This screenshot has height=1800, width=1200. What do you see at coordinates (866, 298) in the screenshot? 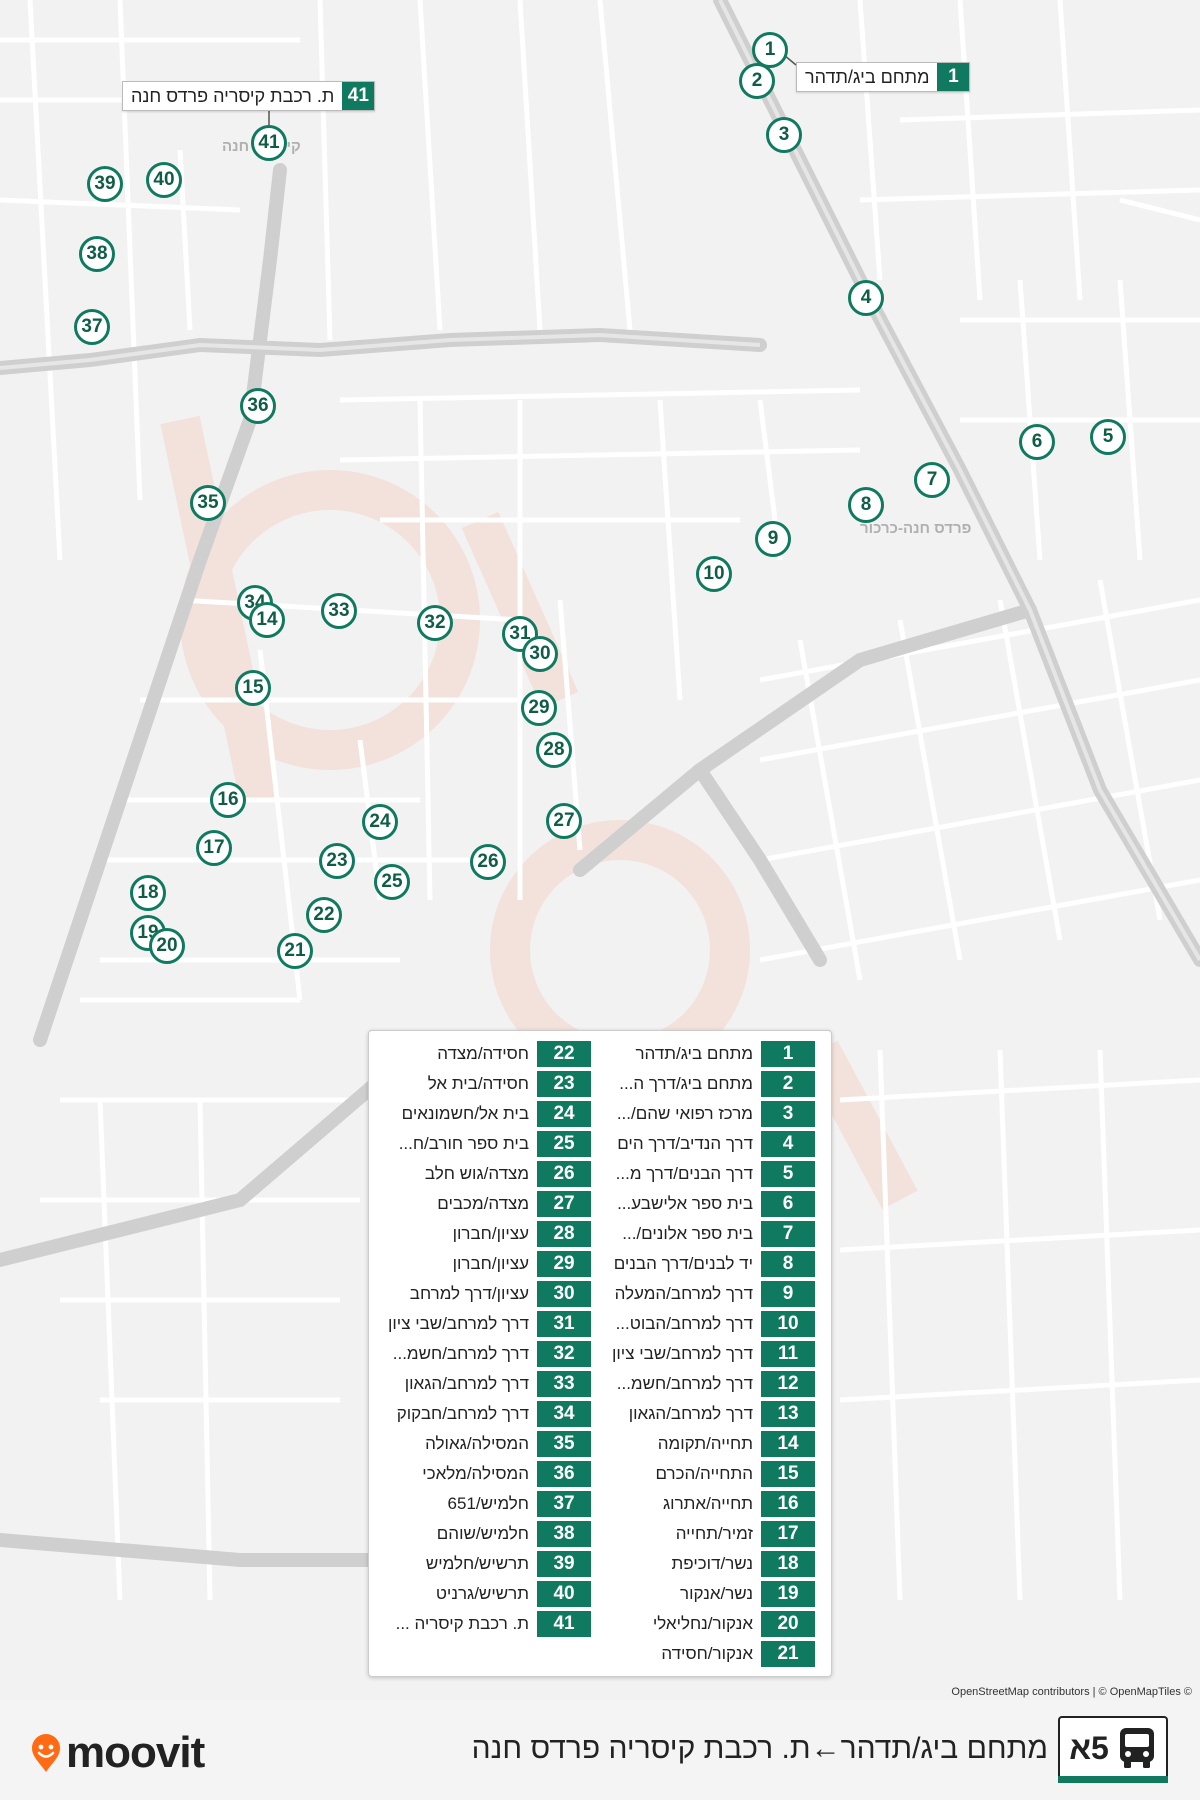
I see `stop-marker-4: 4` at bounding box center [866, 298].